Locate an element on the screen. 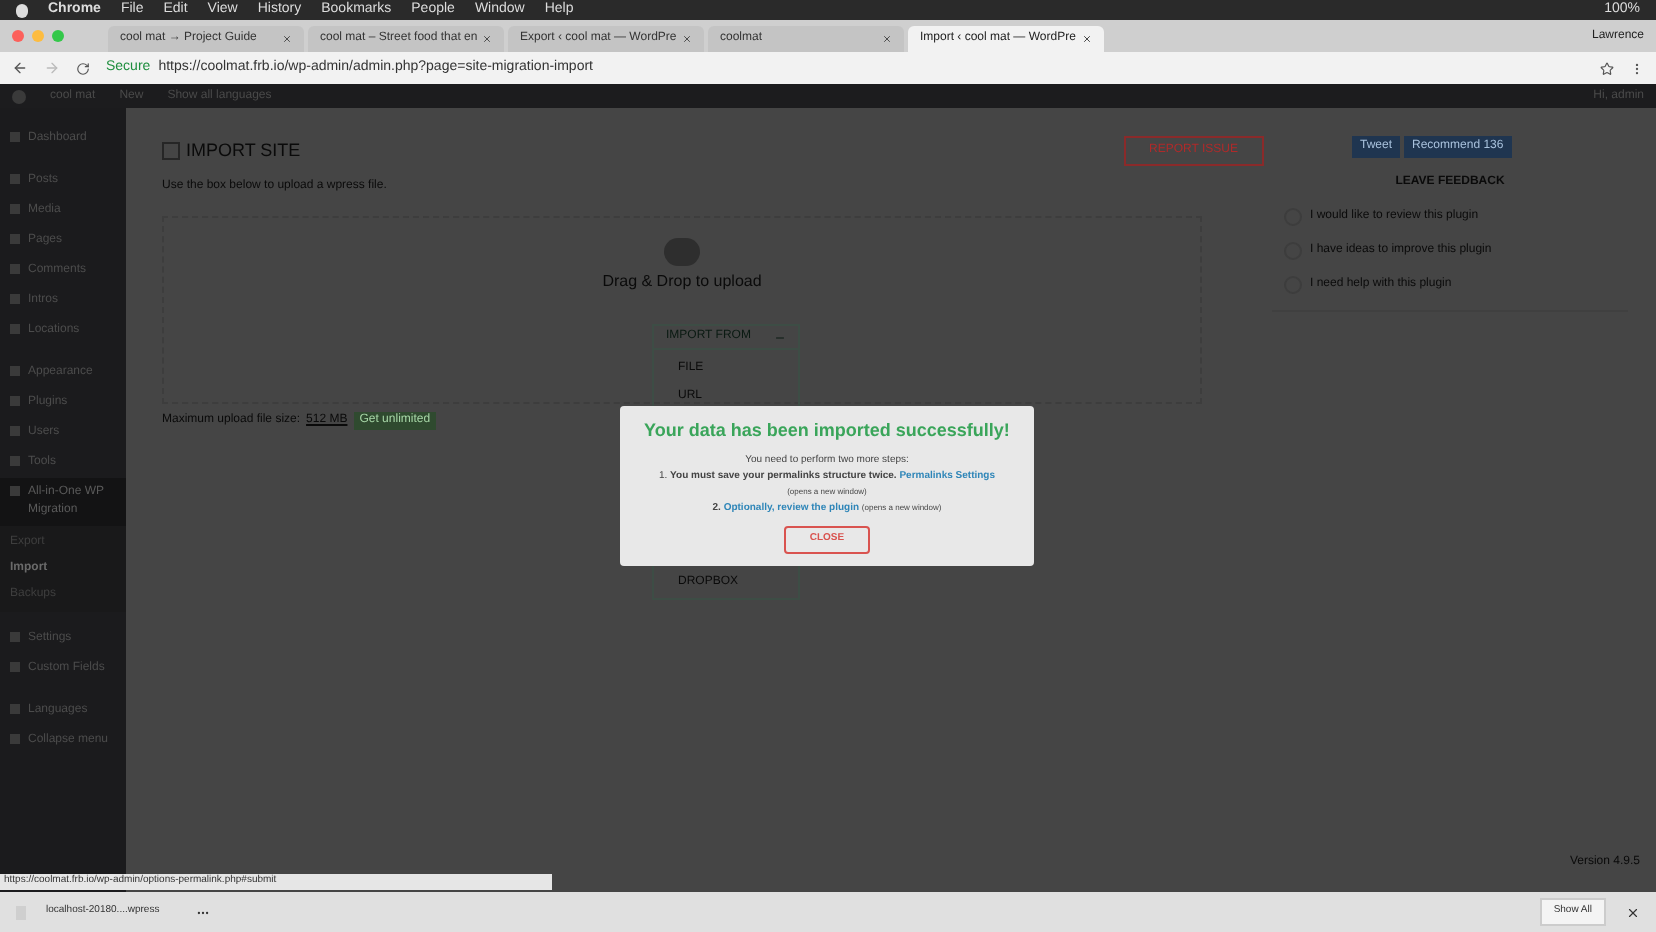  menu-icon is located at coordinates (1637, 68).